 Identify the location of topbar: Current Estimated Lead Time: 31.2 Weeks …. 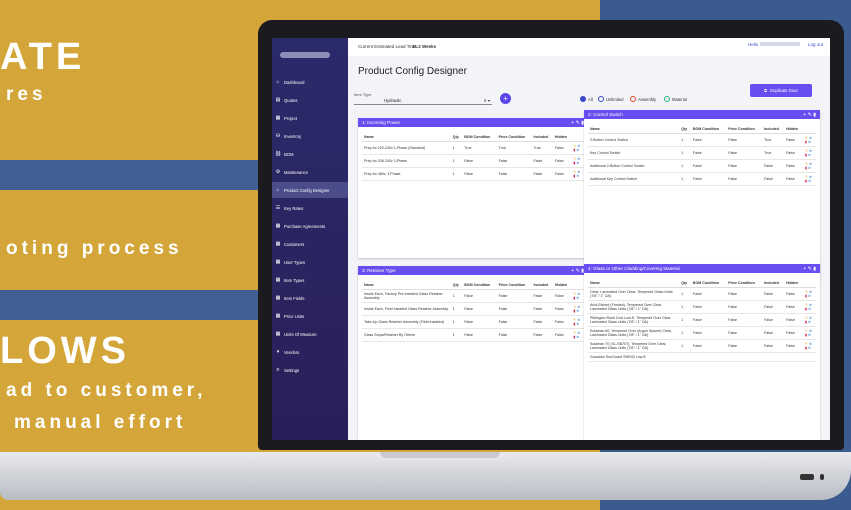
(589, 47).